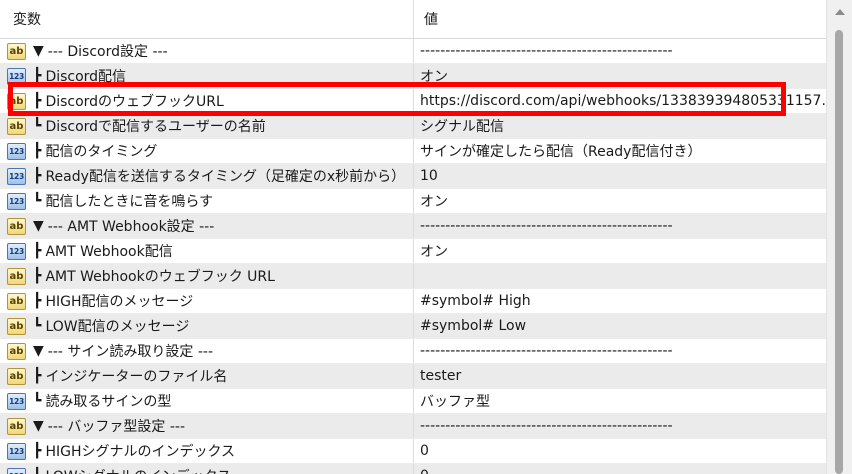  I want to click on variable-cell: 123 ┣ AMT Webhook配信, so click(207, 251).